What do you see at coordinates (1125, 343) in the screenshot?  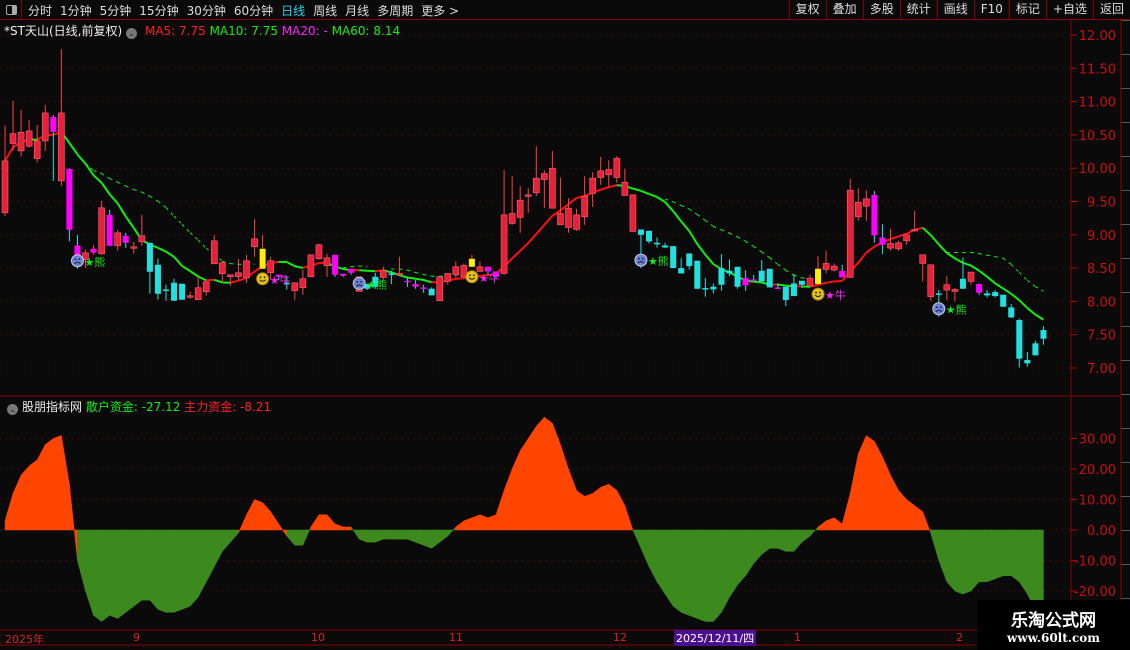 I see `side-strip-cell` at bounding box center [1125, 343].